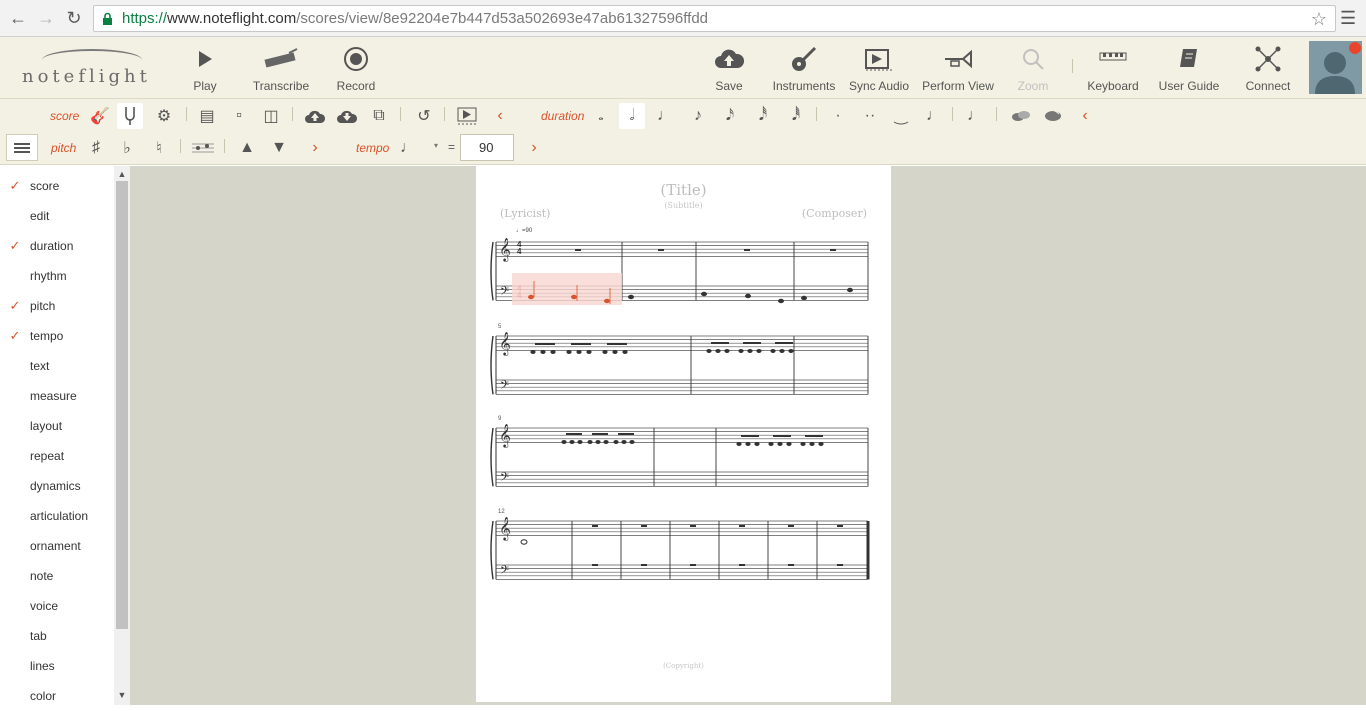 The height and width of the screenshot is (711, 1366). I want to click on back-icon: ←, so click(18, 18).